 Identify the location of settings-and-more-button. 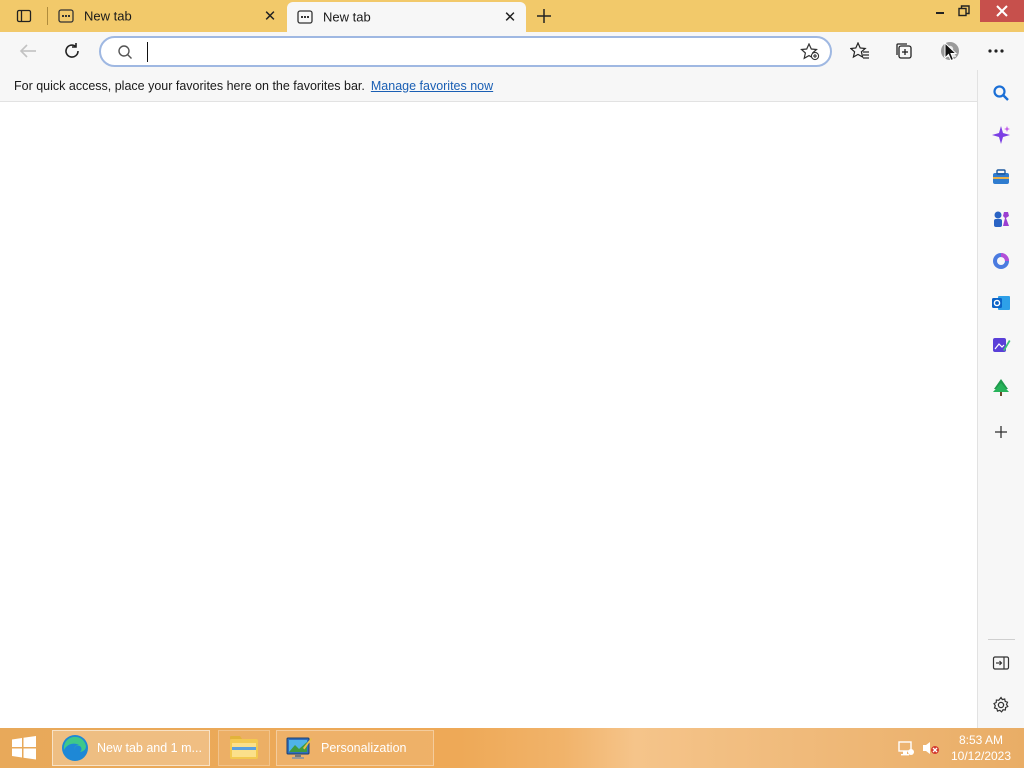
(996, 51).